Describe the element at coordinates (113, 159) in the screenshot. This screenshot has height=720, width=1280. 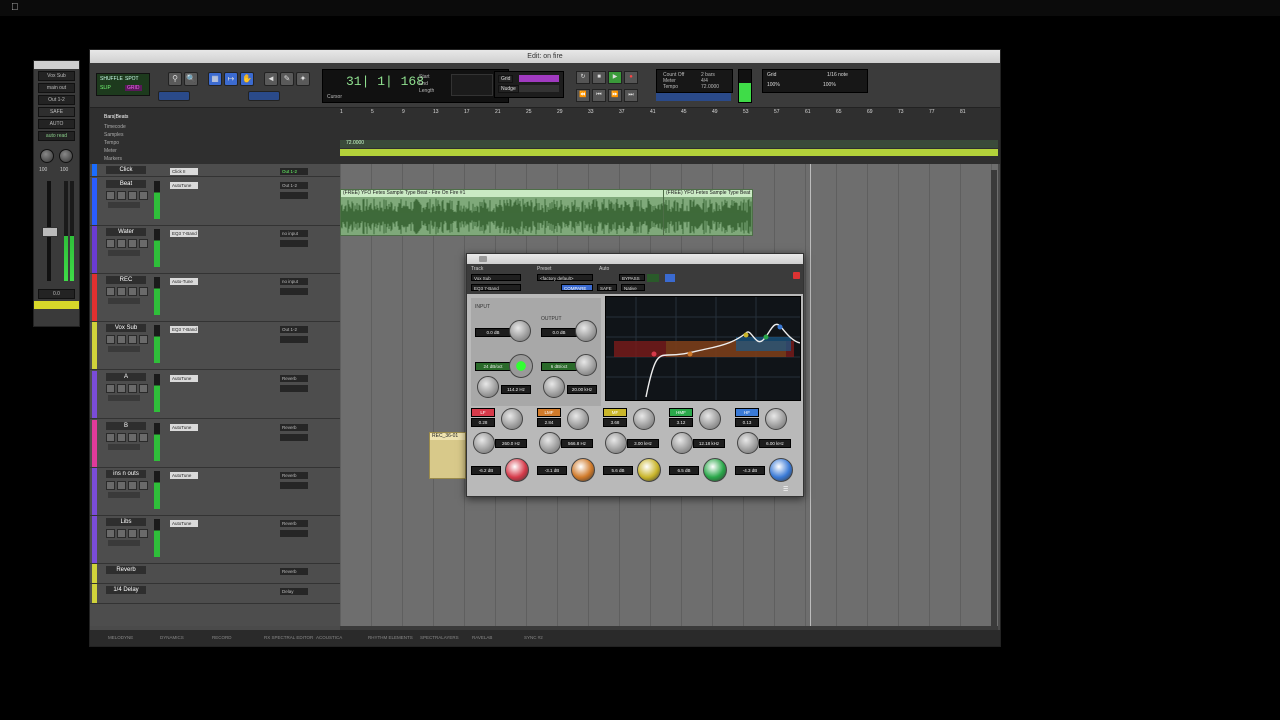
I see `ruler-markers: Markers` at that location.